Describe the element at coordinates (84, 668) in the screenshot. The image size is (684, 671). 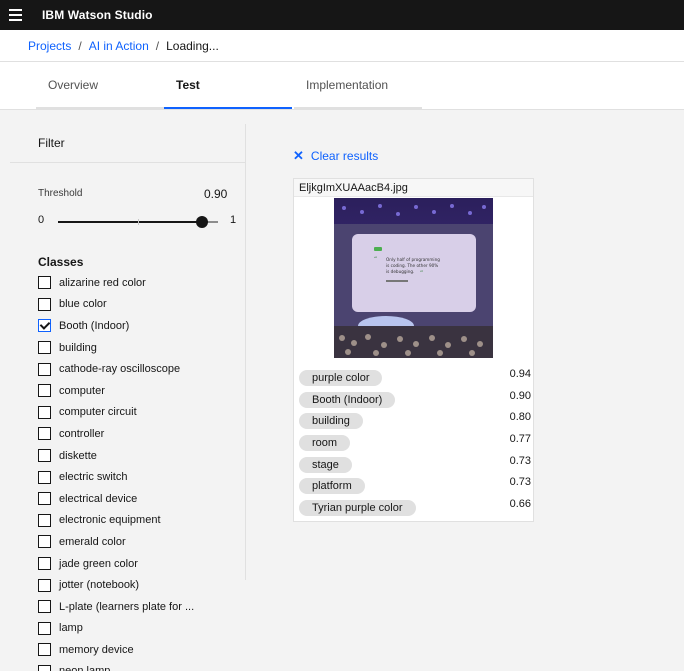
I see `class-filter-label: neon lamp` at that location.